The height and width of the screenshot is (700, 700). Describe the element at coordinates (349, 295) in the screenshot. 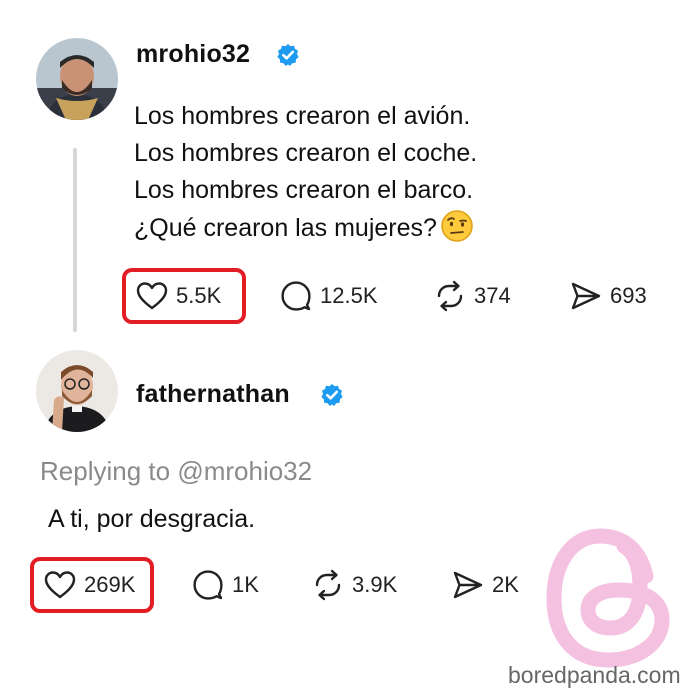

I see `comment-count: 12.5K` at that location.